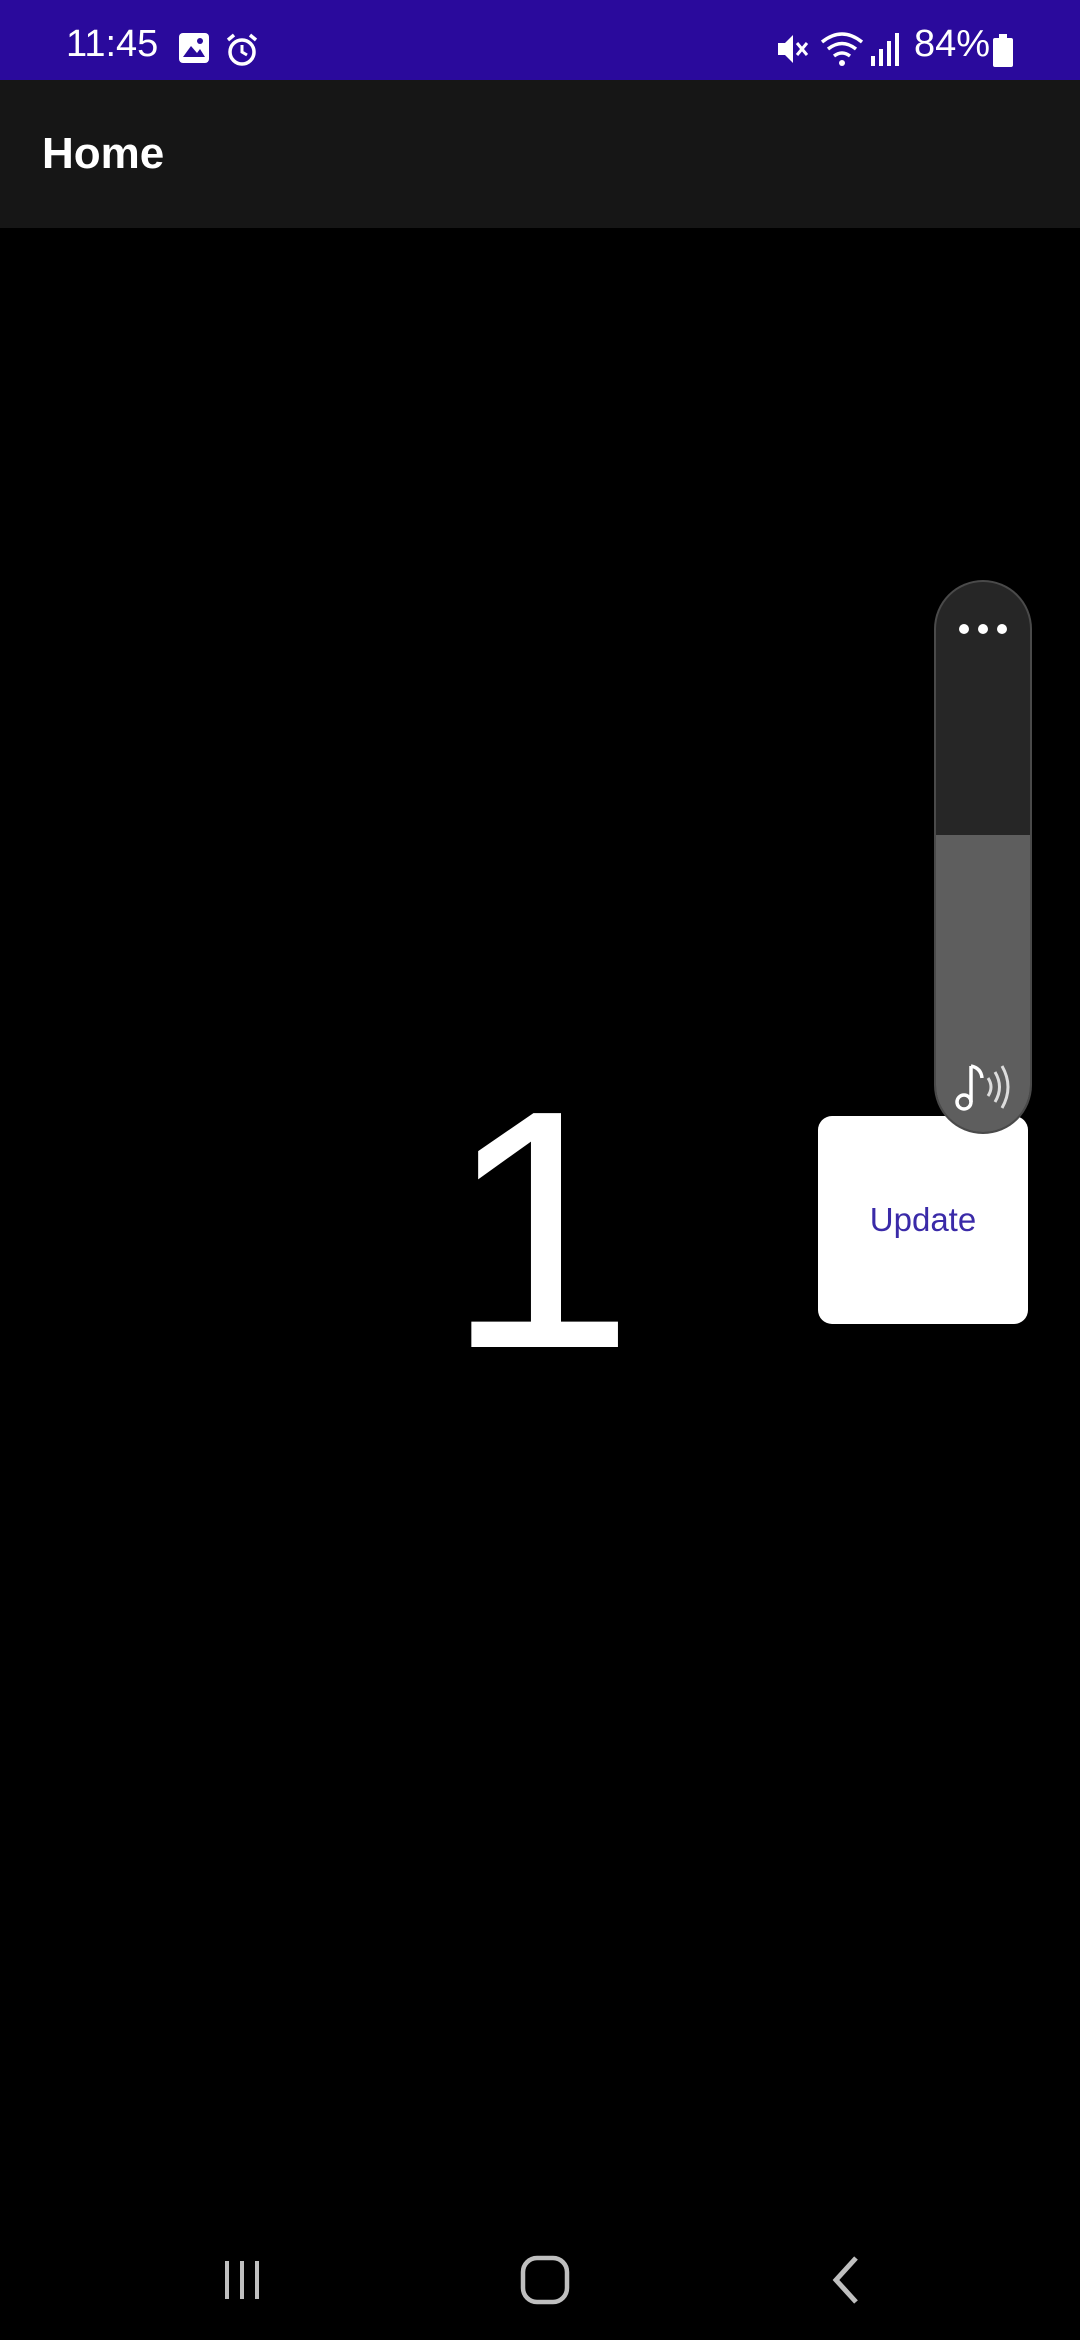 The image size is (1080, 2340). Describe the element at coordinates (846, 2280) in the screenshot. I see `back-icon` at that location.